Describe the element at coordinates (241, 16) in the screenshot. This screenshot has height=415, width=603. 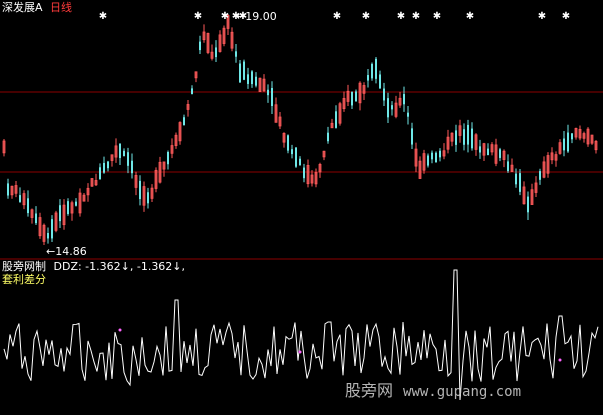
I see `high-price-arrow: ←` at that location.